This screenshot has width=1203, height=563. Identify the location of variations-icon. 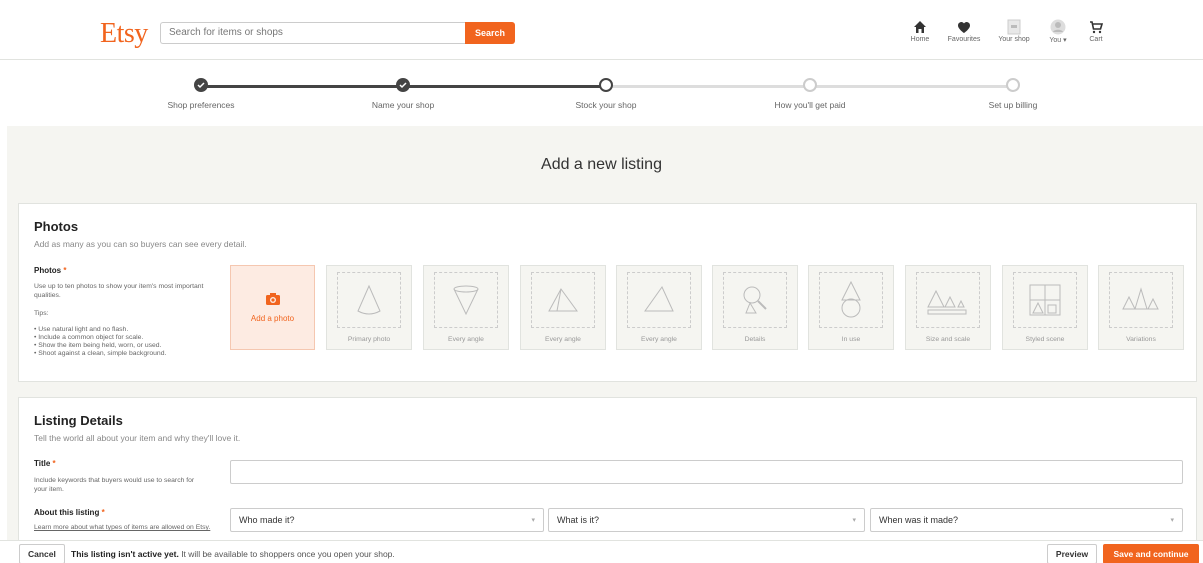
(1140, 298).